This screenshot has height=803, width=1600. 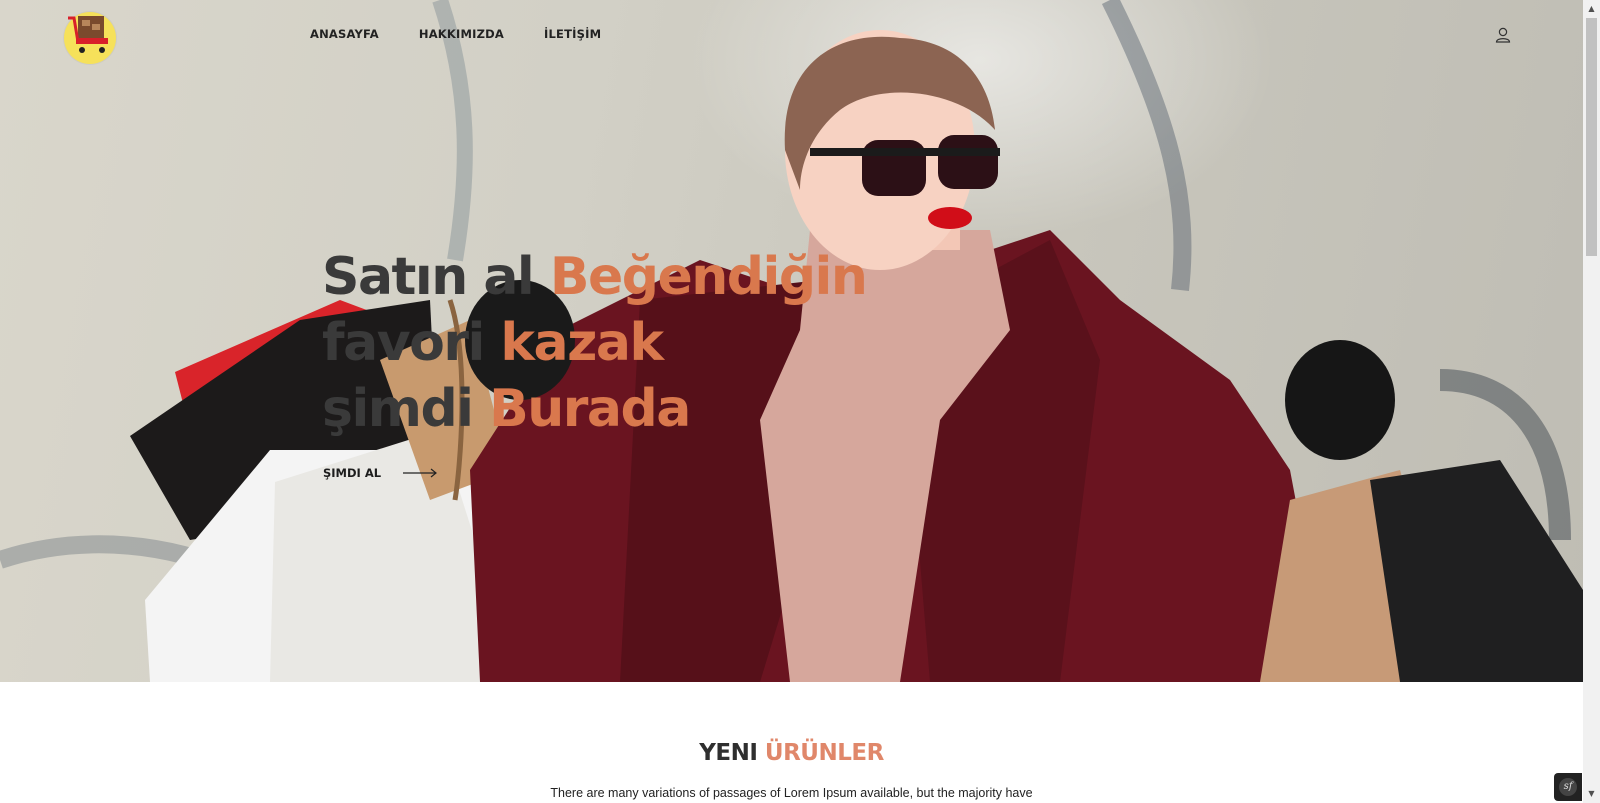 I want to click on section-title-text: YENI, so click(x=728, y=753).